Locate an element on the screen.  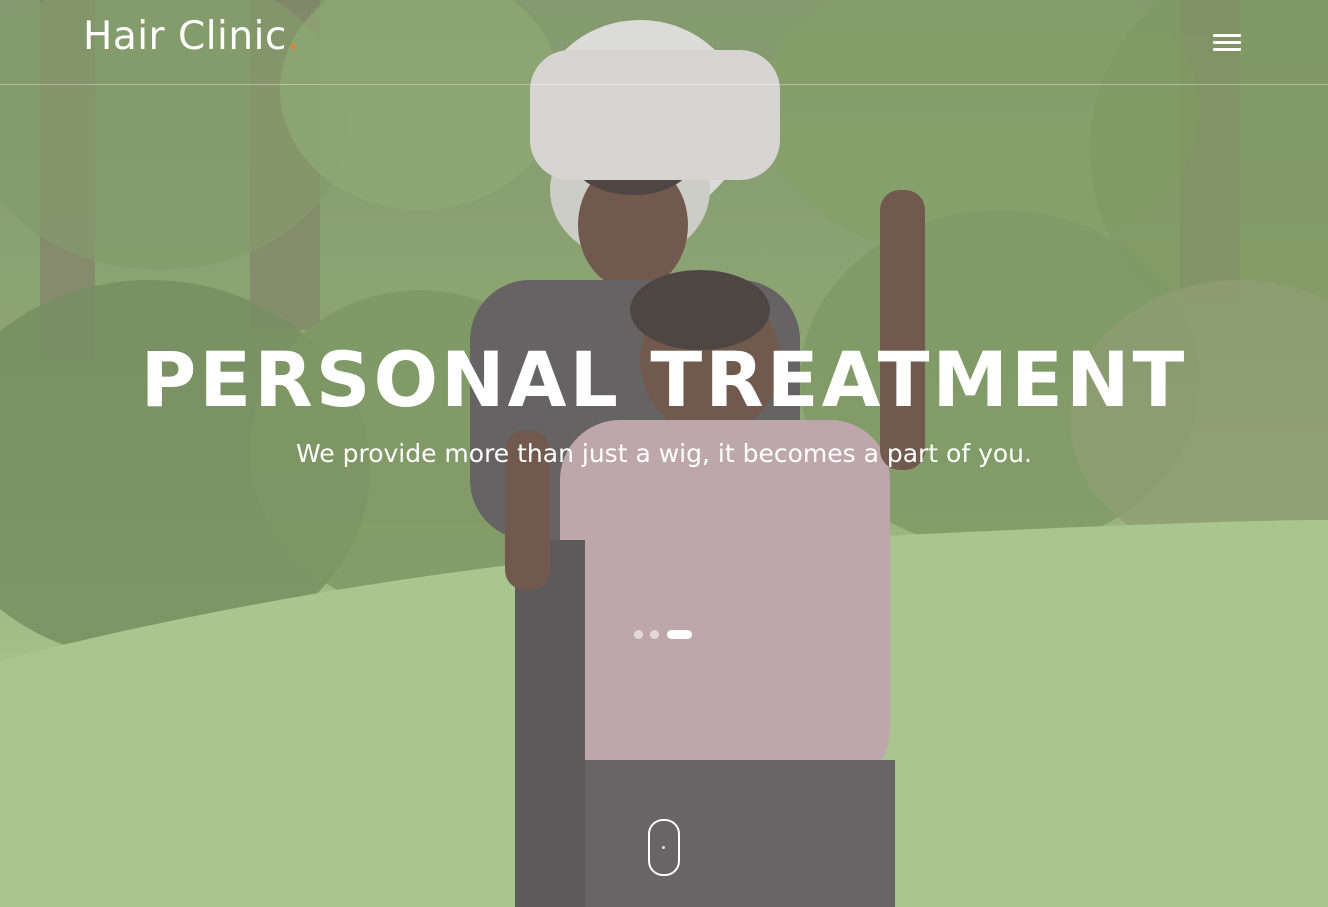
hamburger-menu-icon is located at coordinates (1227, 43).